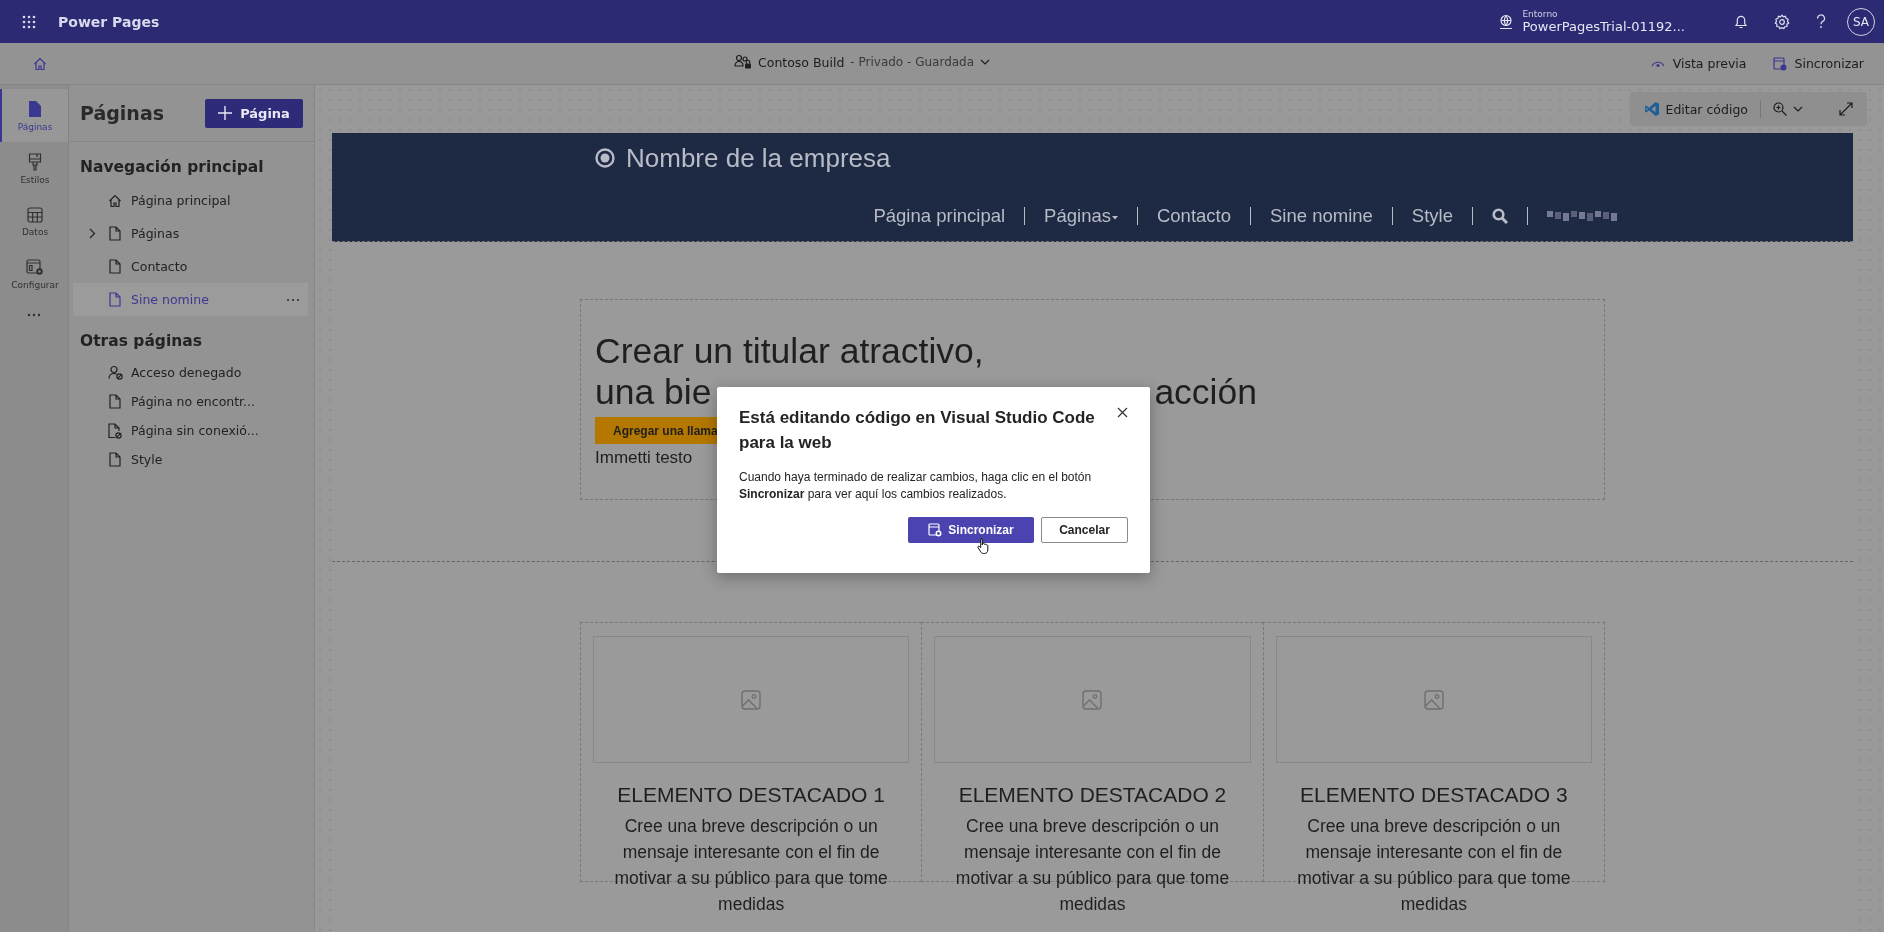 The height and width of the screenshot is (932, 1884). I want to click on settings-icon, so click(1782, 21).